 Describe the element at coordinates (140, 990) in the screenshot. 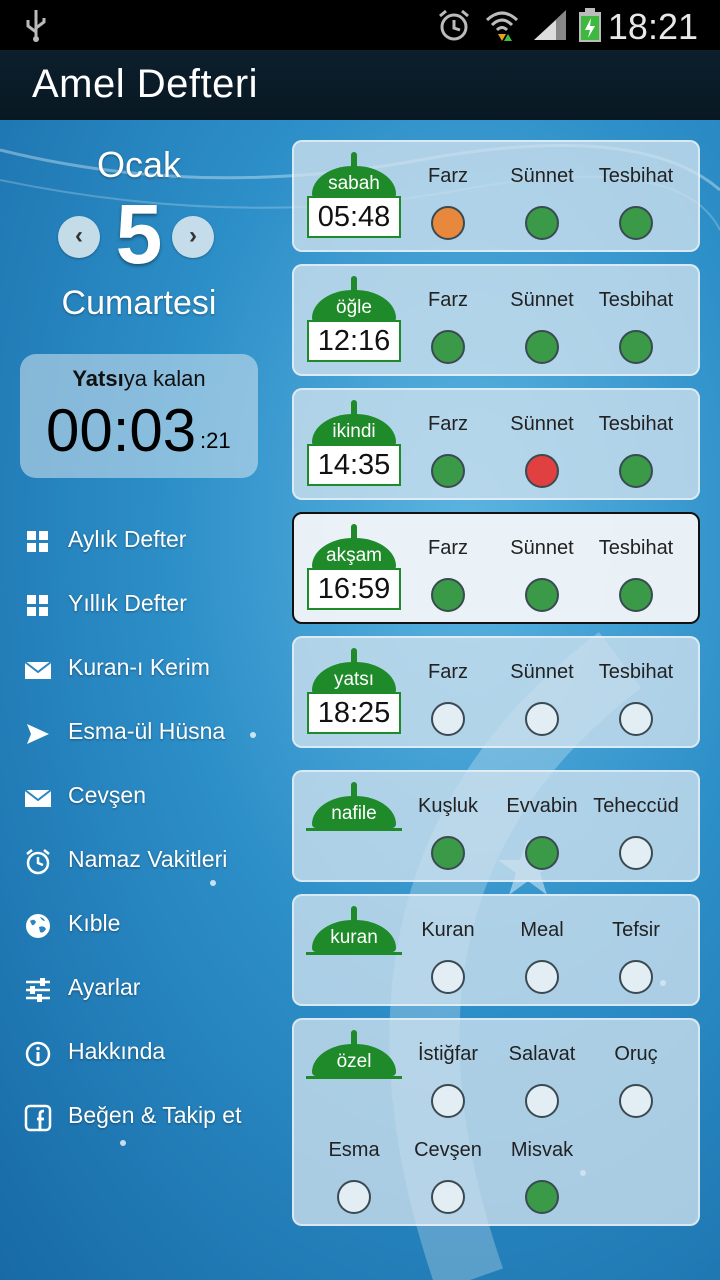

I see `menu-item-ayarlar: Ayarlar` at that location.